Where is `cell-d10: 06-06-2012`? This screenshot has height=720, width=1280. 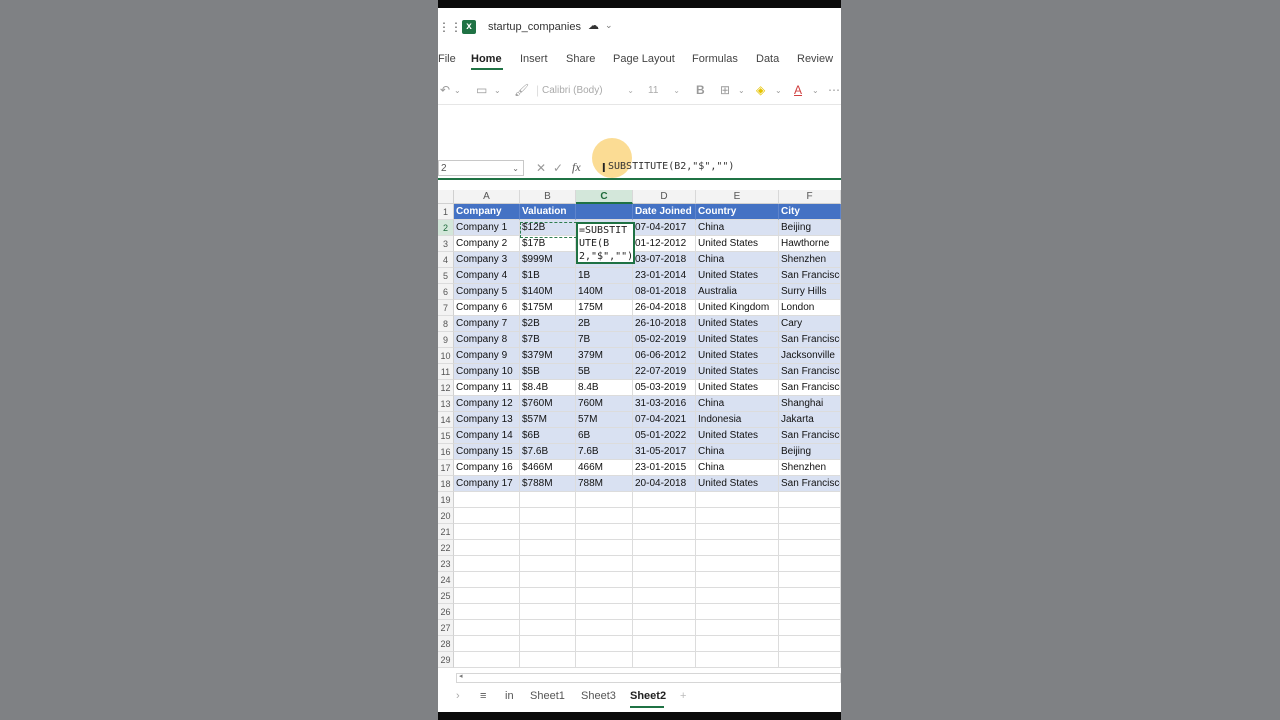
cell-d10: 06-06-2012 is located at coordinates (664, 356).